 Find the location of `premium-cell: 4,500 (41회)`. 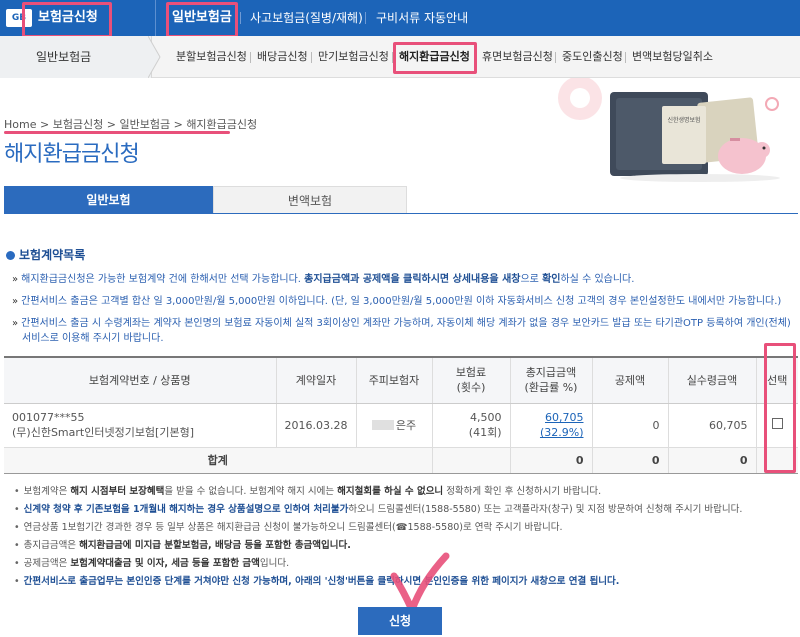

premium-cell: 4,500 (41회) is located at coordinates (470, 425).